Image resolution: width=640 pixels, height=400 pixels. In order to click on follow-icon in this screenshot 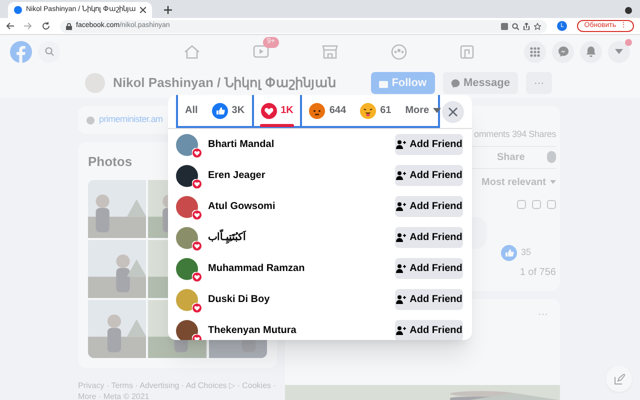, I will do `click(383, 83)`.